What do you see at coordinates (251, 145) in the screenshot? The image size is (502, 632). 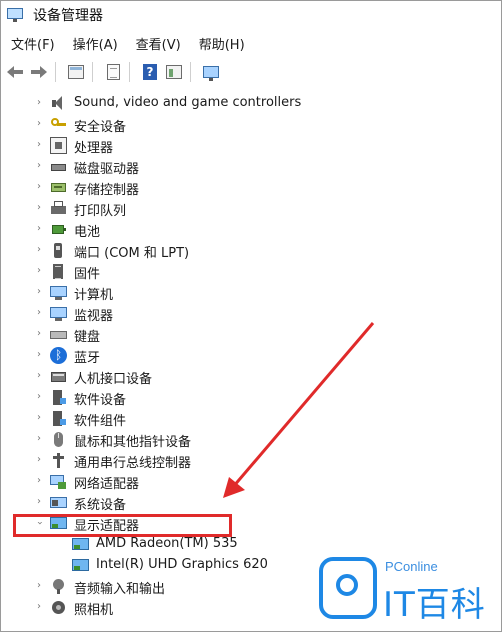 I see `tree-item-processor: › 处理器` at bounding box center [251, 145].